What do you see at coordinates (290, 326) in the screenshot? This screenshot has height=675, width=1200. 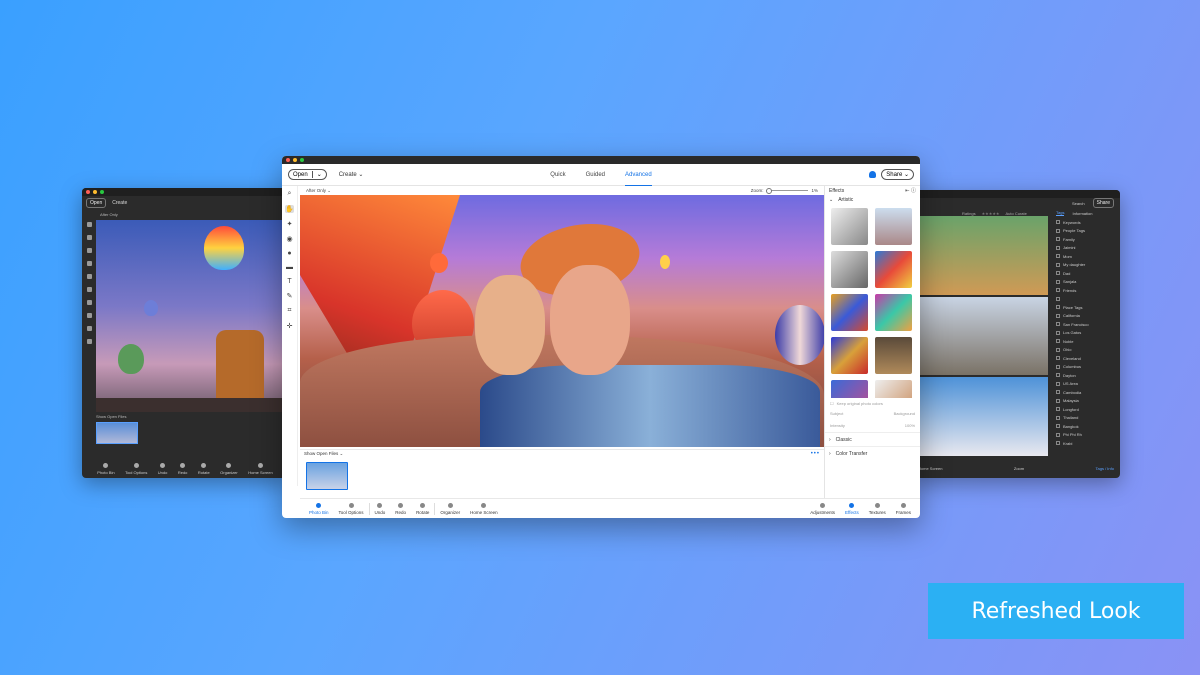 I see `move-tool-icon: ✛` at bounding box center [290, 326].